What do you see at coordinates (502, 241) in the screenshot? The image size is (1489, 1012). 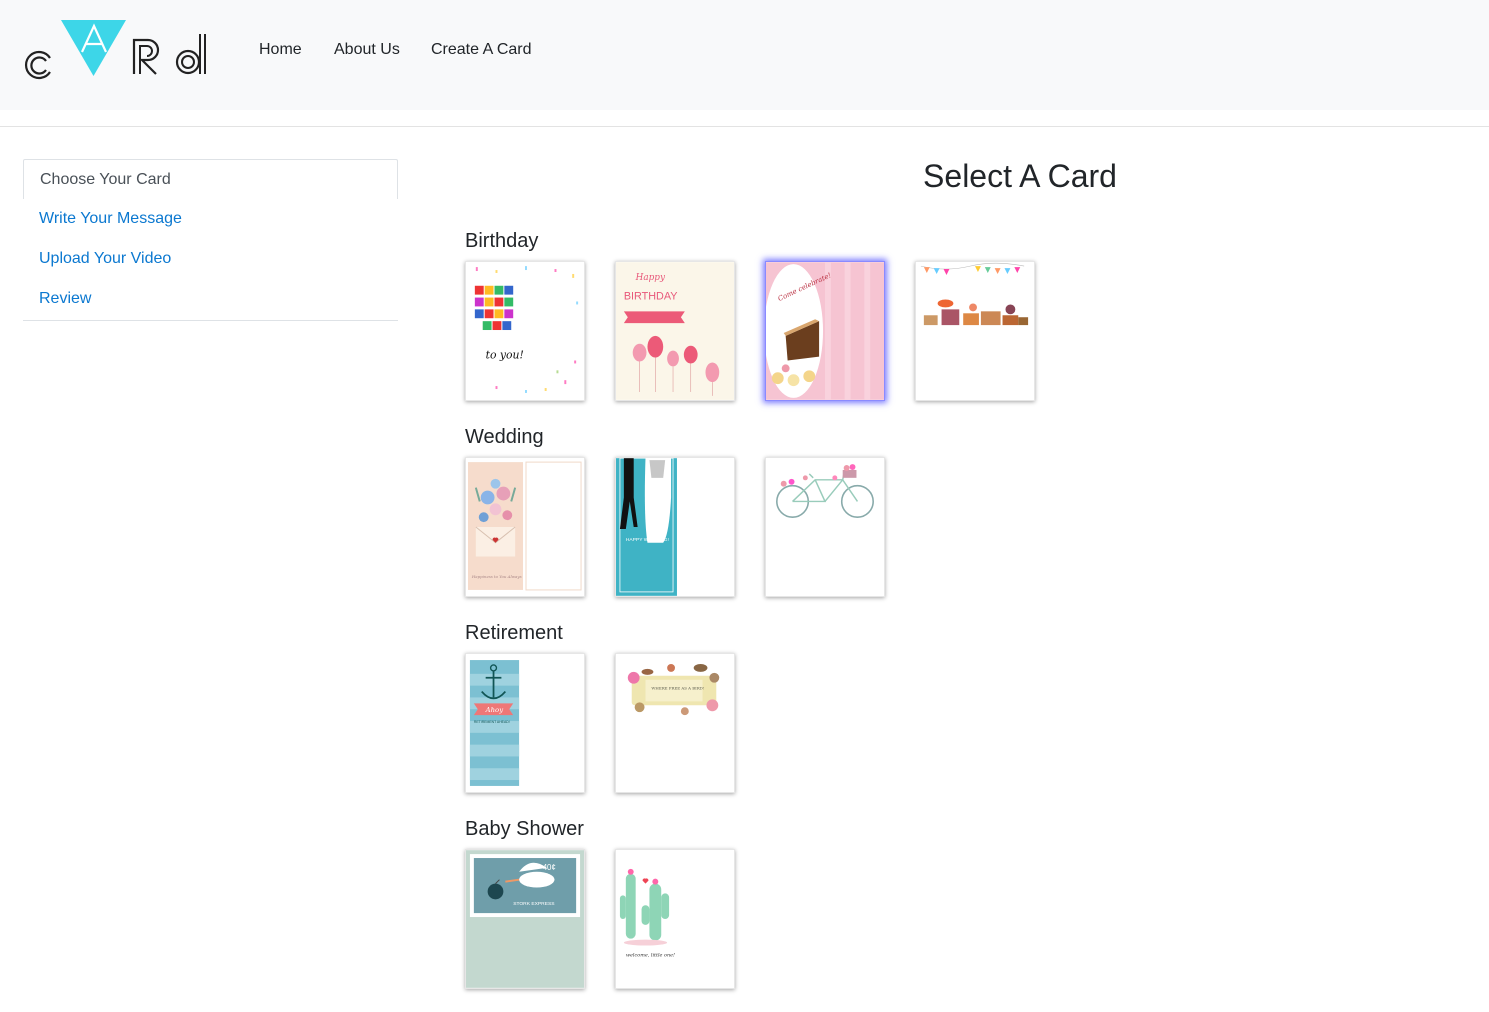 I see `category-title-birthday: Birthday` at bounding box center [502, 241].